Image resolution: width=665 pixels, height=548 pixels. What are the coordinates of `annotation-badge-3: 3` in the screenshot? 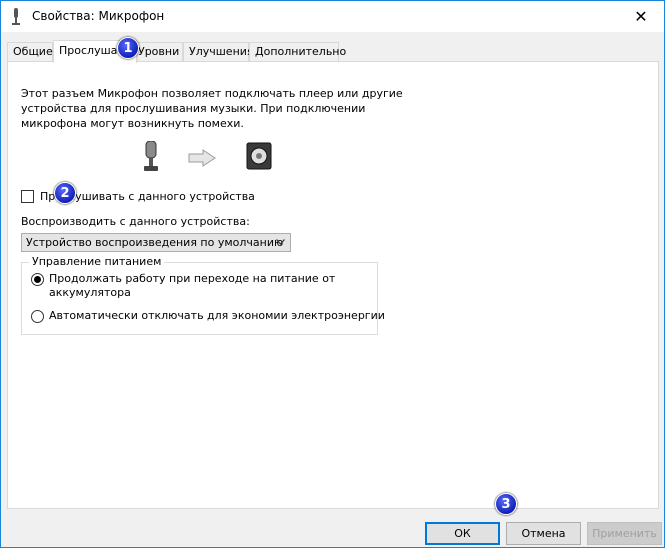 It's located at (506, 504).